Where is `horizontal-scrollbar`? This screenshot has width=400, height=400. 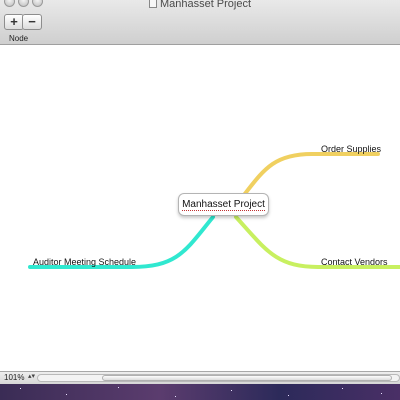
horizontal-scrollbar is located at coordinates (218, 378).